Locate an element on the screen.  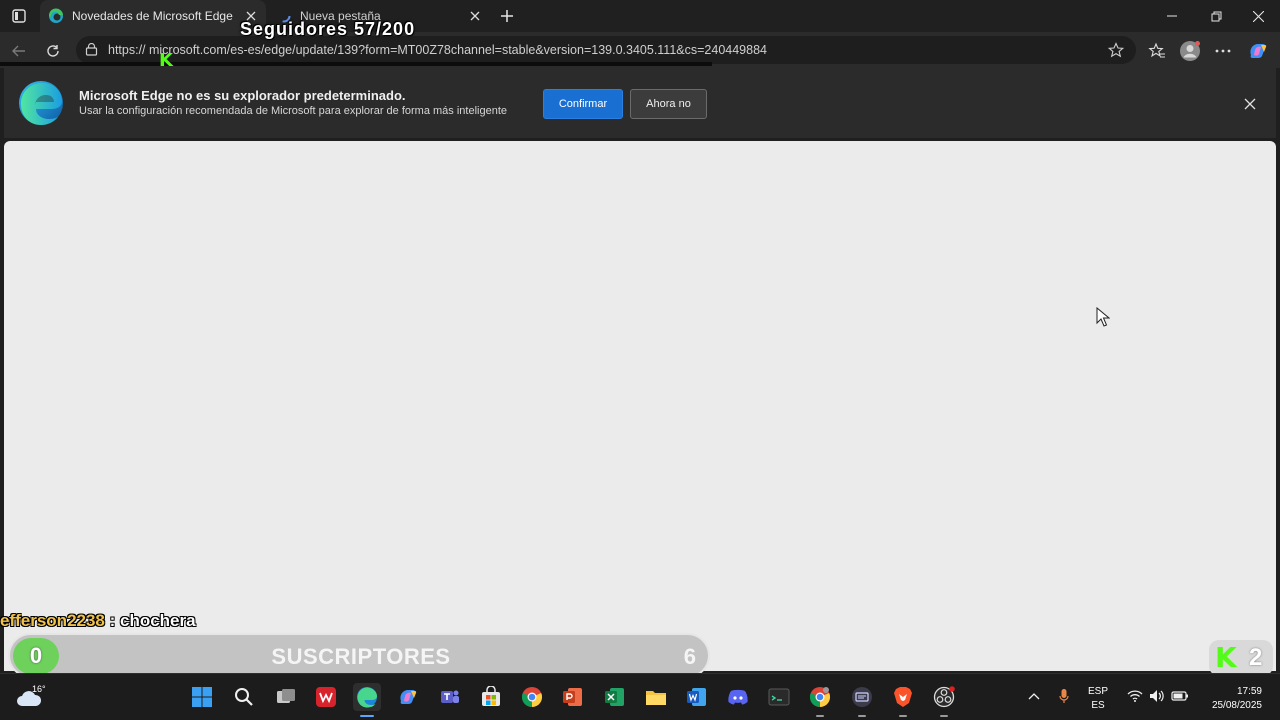
minimize-icon is located at coordinates (1172, 16).